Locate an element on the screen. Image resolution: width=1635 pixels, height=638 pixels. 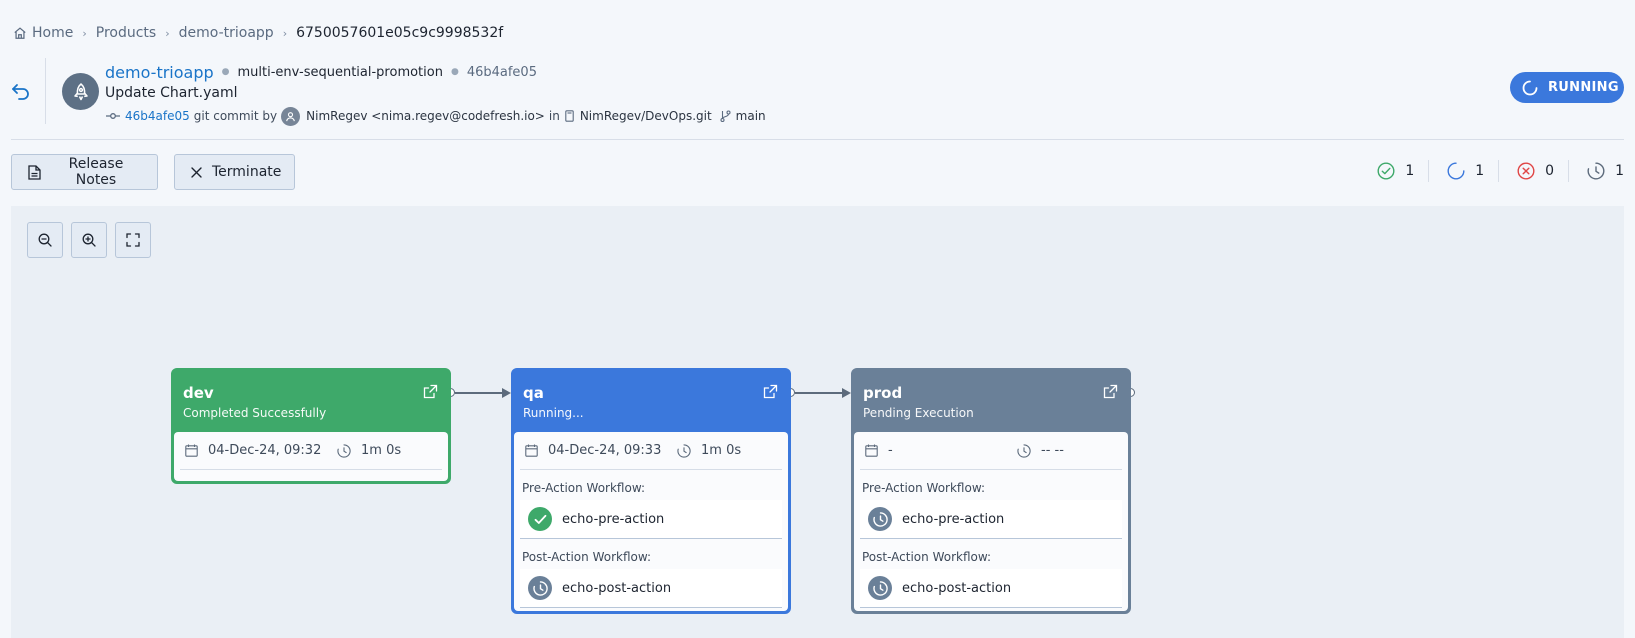
env-date-value: 04-Dec-24, 09:33 is located at coordinates (605, 450).